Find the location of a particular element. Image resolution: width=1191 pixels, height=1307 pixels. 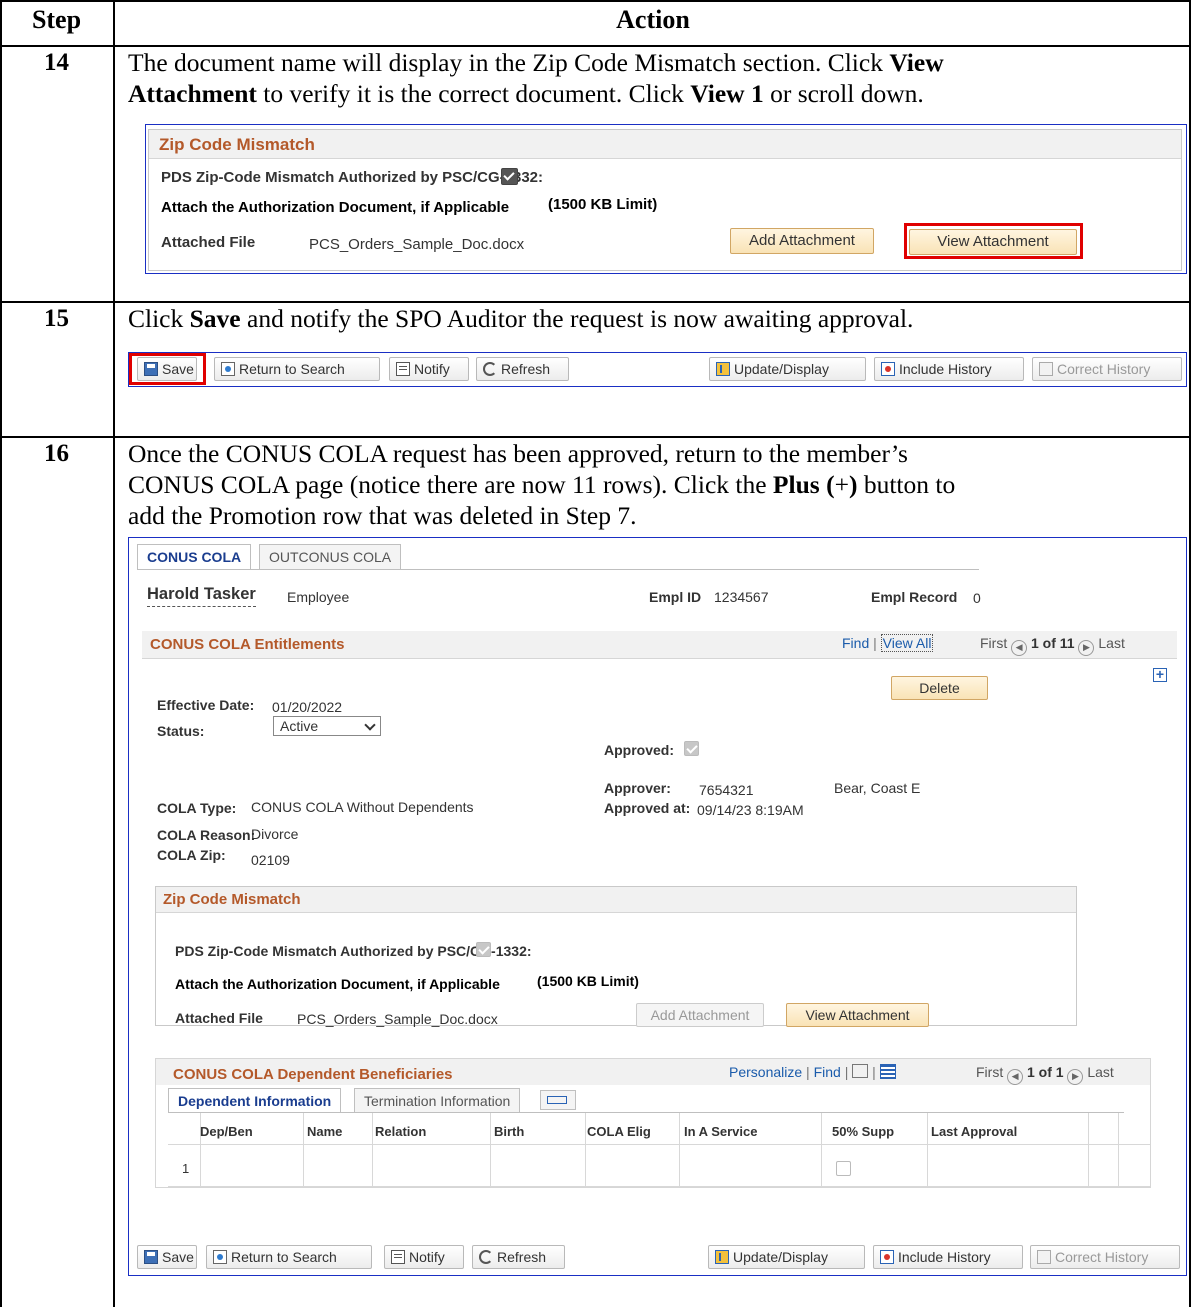

approved-checkbox is located at coordinates (691, 748).